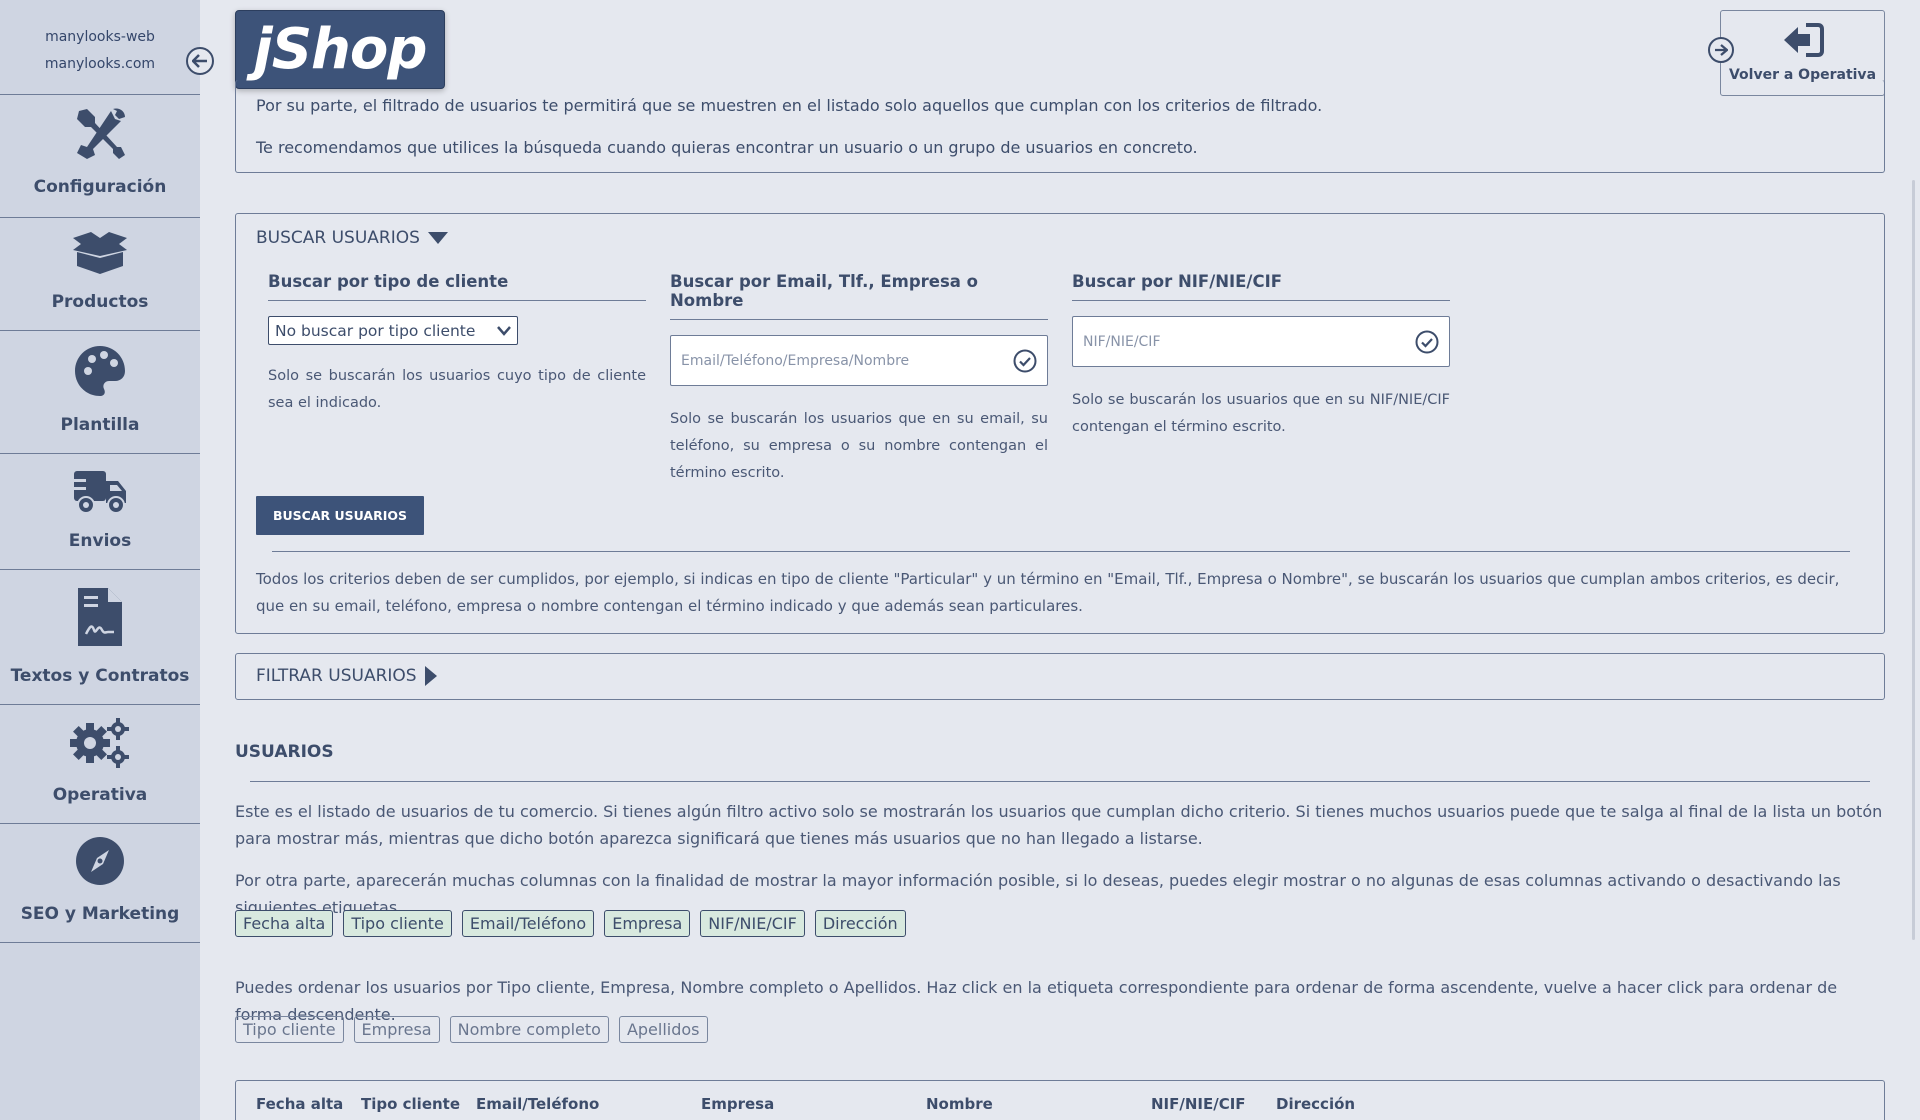  I want to click on sidebar-item-textos: Textos y Contratos, so click(100, 637).